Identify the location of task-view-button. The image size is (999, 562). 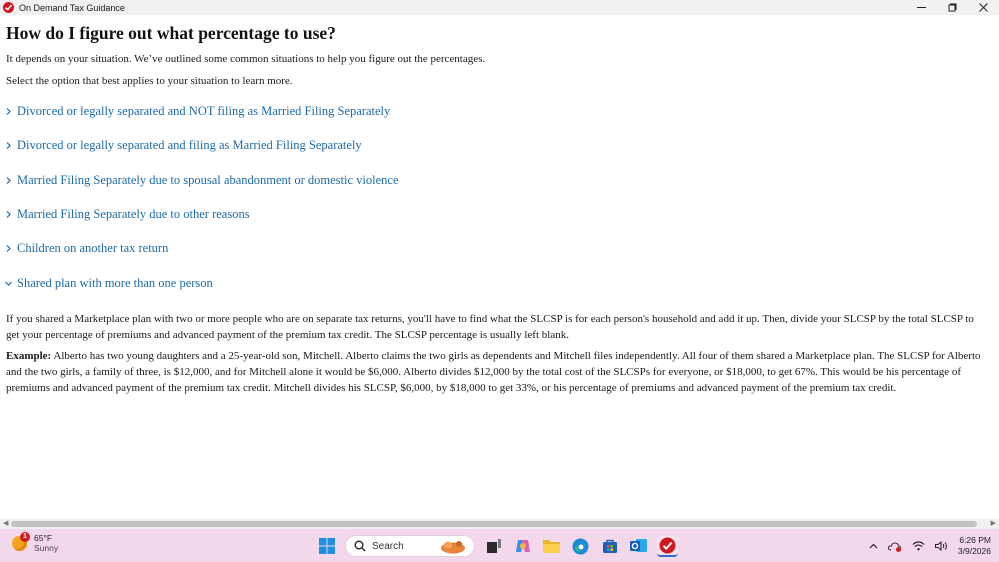
(493, 546).